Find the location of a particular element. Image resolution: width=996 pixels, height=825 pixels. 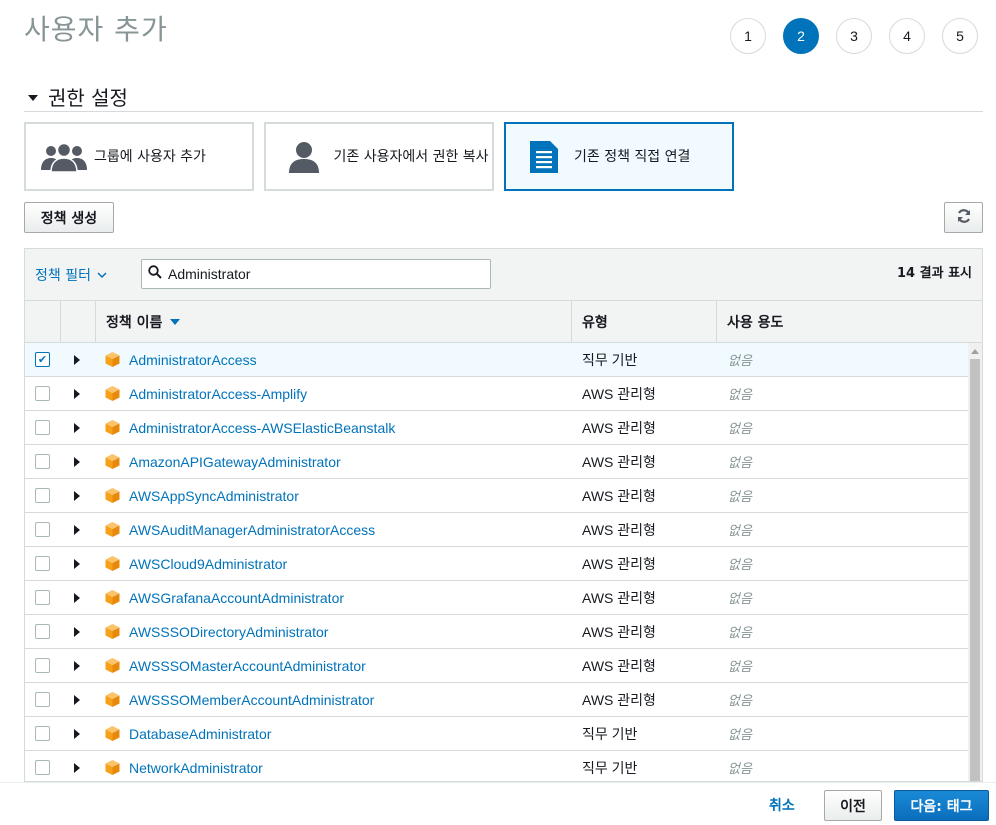

policy-name-link: DatabaseAdministrator is located at coordinates (200, 734).